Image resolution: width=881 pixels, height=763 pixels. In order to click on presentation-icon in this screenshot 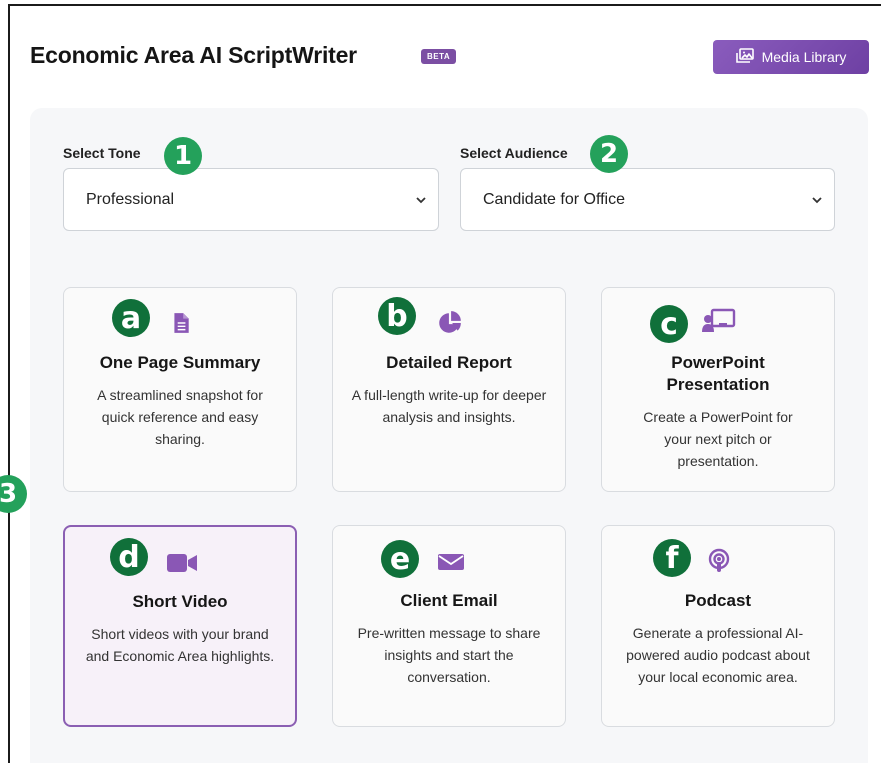, I will do `click(719, 321)`.